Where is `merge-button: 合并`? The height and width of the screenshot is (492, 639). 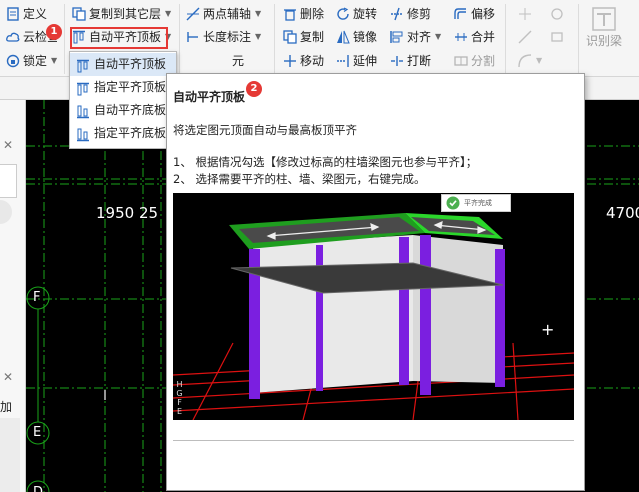 merge-button: 合并 is located at coordinates (474, 37).